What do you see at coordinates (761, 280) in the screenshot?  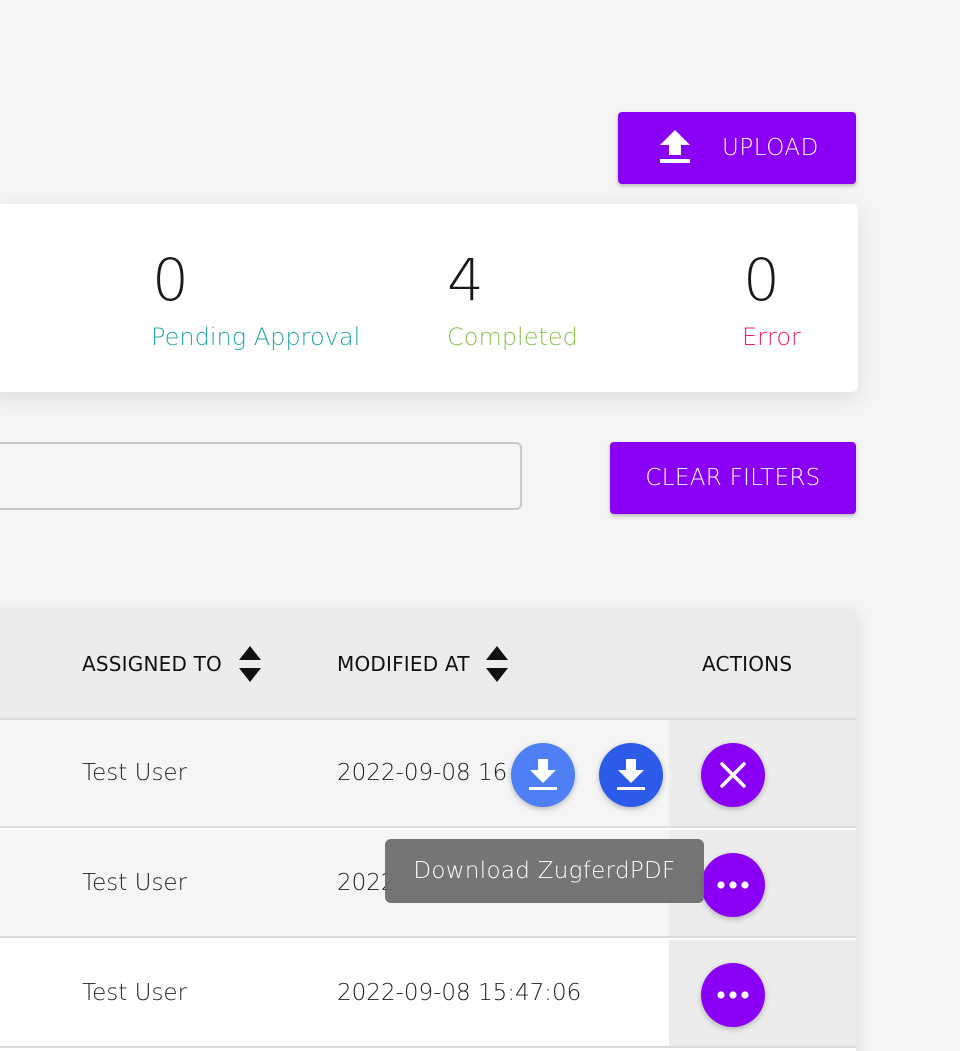 I see `stat-error-value: 0` at bounding box center [761, 280].